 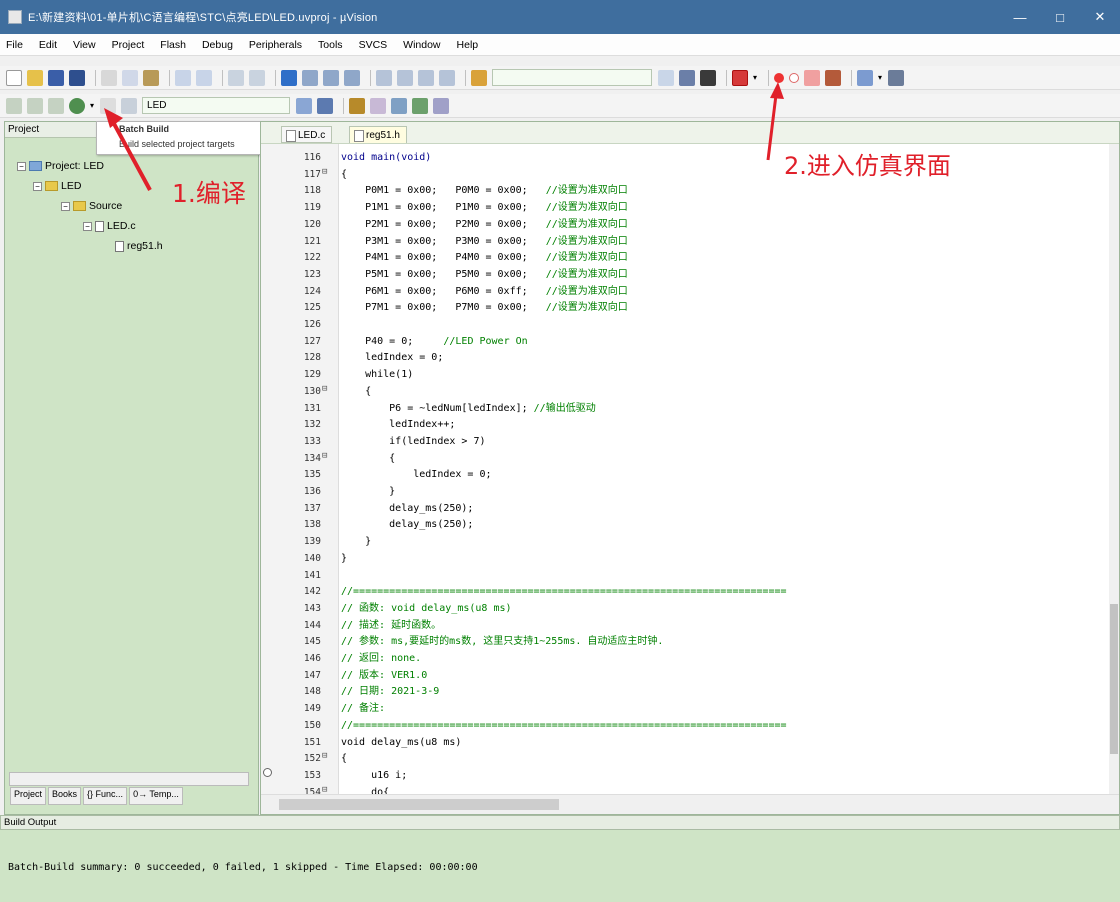 I want to click on next-bookmark-icon, so click(x=331, y=77).